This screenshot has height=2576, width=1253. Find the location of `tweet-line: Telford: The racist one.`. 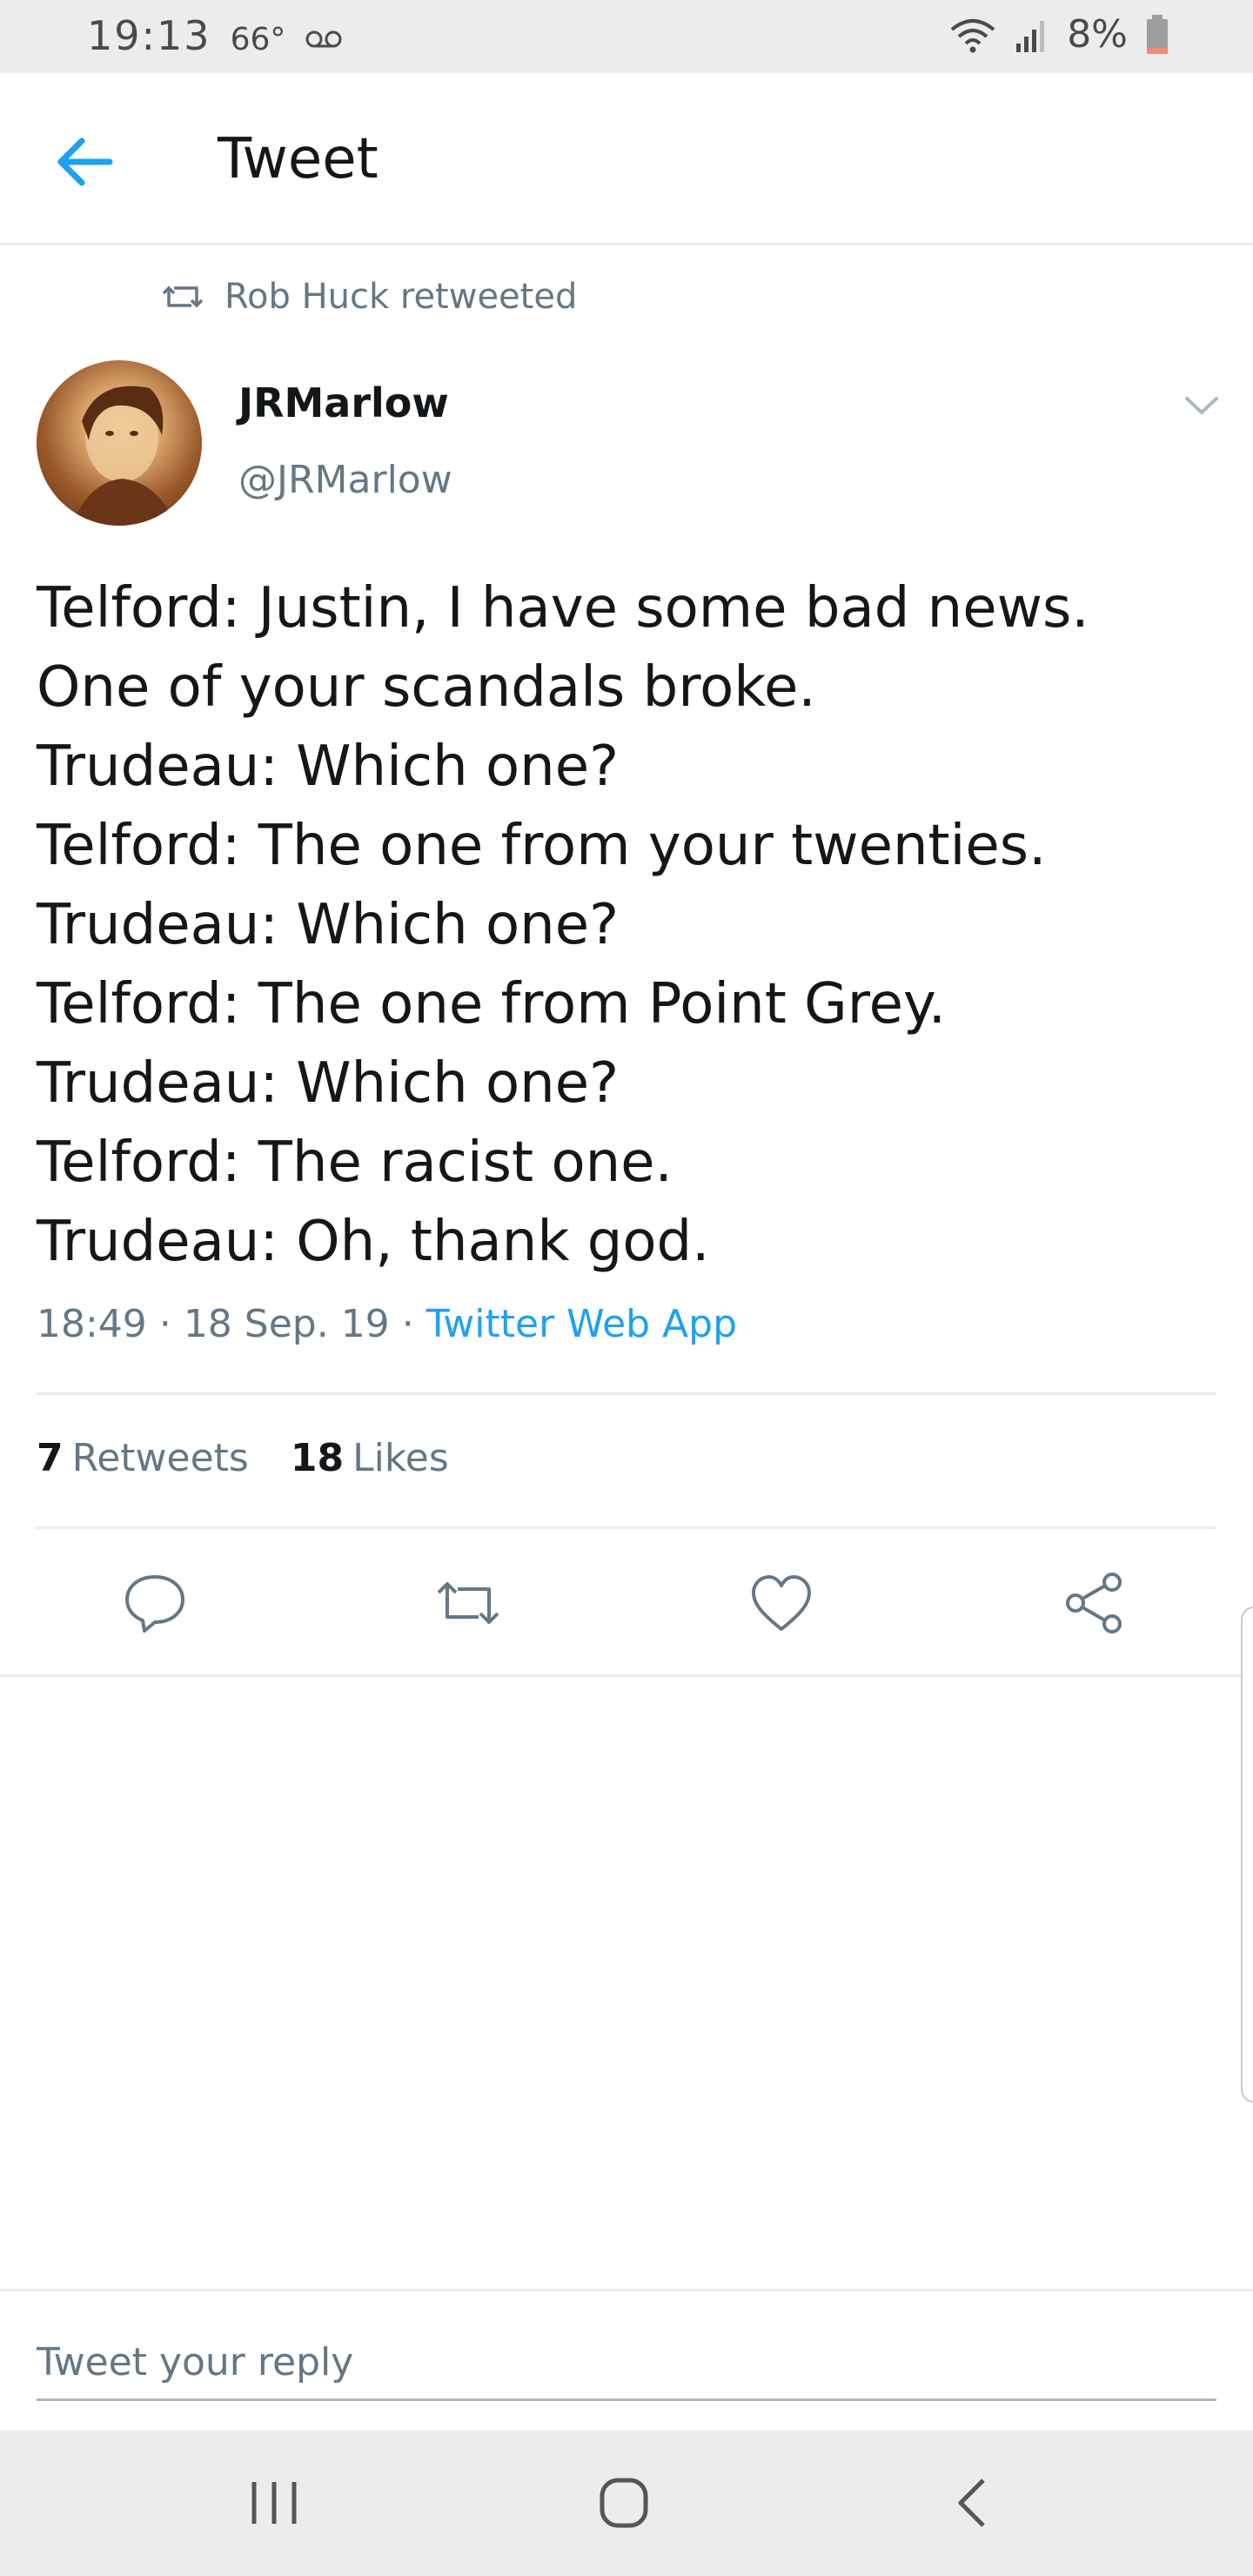

tweet-line: Telford: The racist one. is located at coordinates (355, 1162).